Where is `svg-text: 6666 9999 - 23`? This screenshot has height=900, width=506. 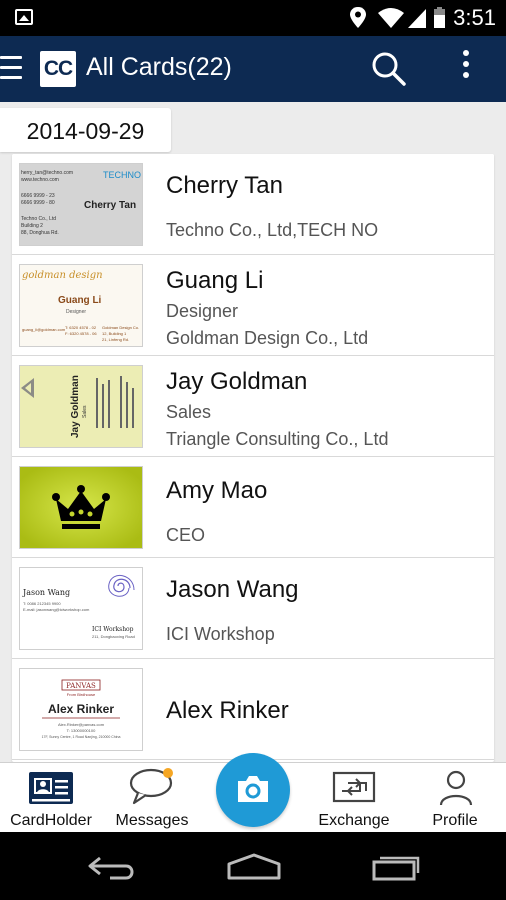 svg-text: 6666 9999 - 23 is located at coordinates (38, 196).